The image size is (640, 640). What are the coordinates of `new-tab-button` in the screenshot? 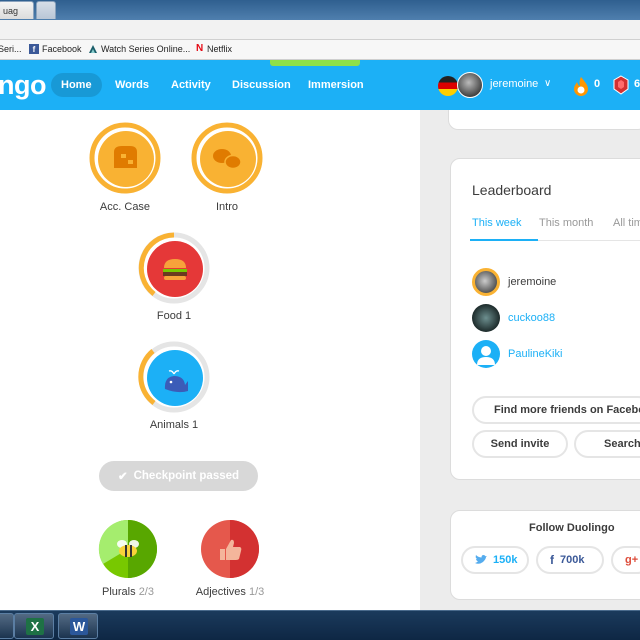 It's located at (46, 10).